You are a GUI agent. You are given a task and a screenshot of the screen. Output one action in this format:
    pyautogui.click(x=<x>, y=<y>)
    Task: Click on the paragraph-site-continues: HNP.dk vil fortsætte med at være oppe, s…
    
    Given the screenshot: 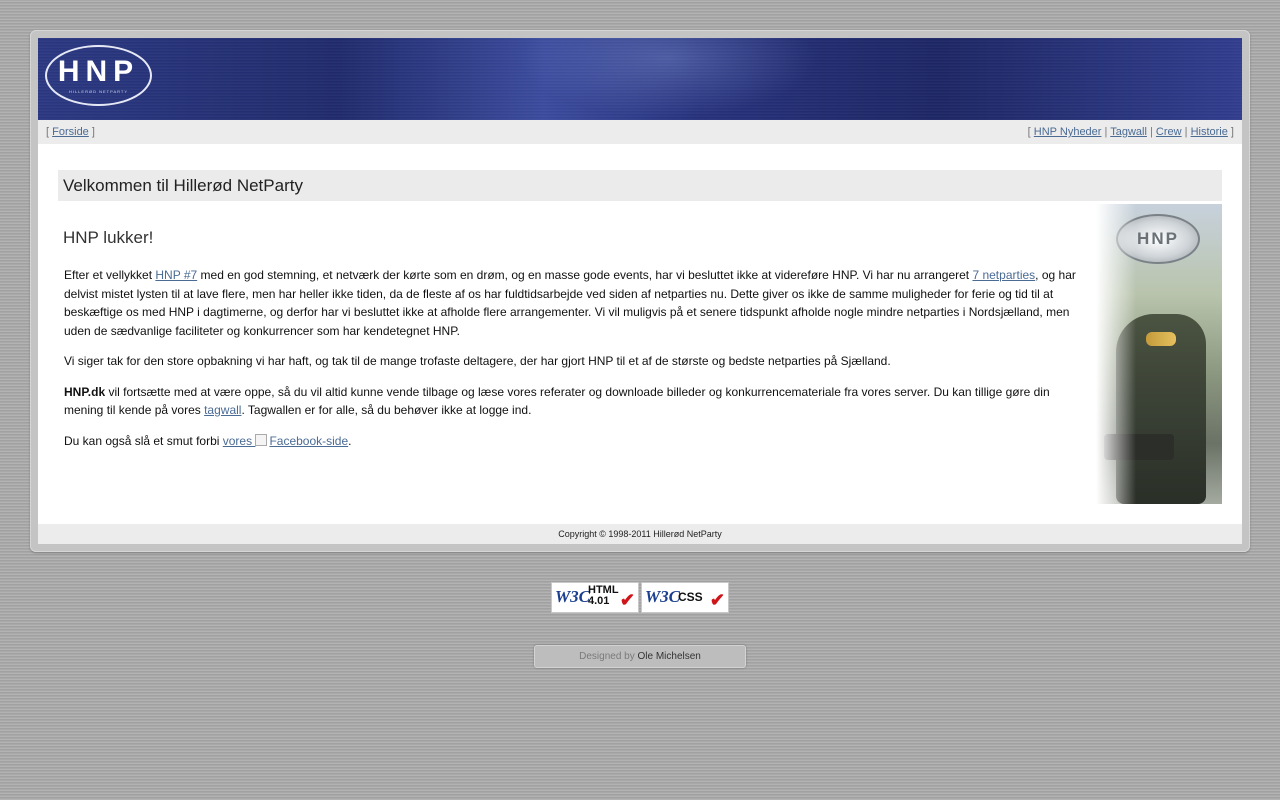 What is the action you would take?
    pyautogui.click(x=574, y=401)
    